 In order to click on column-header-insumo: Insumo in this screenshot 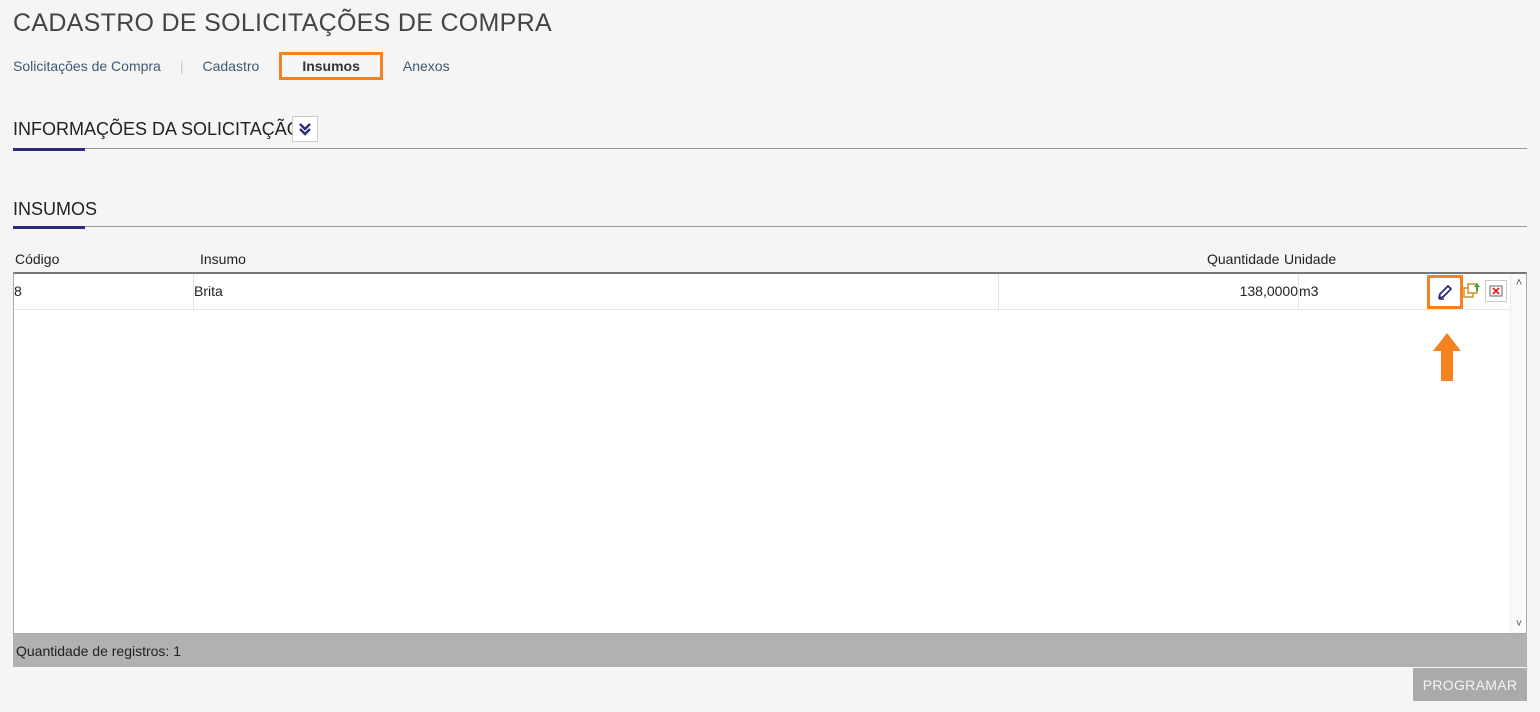, I will do `click(223, 259)`.